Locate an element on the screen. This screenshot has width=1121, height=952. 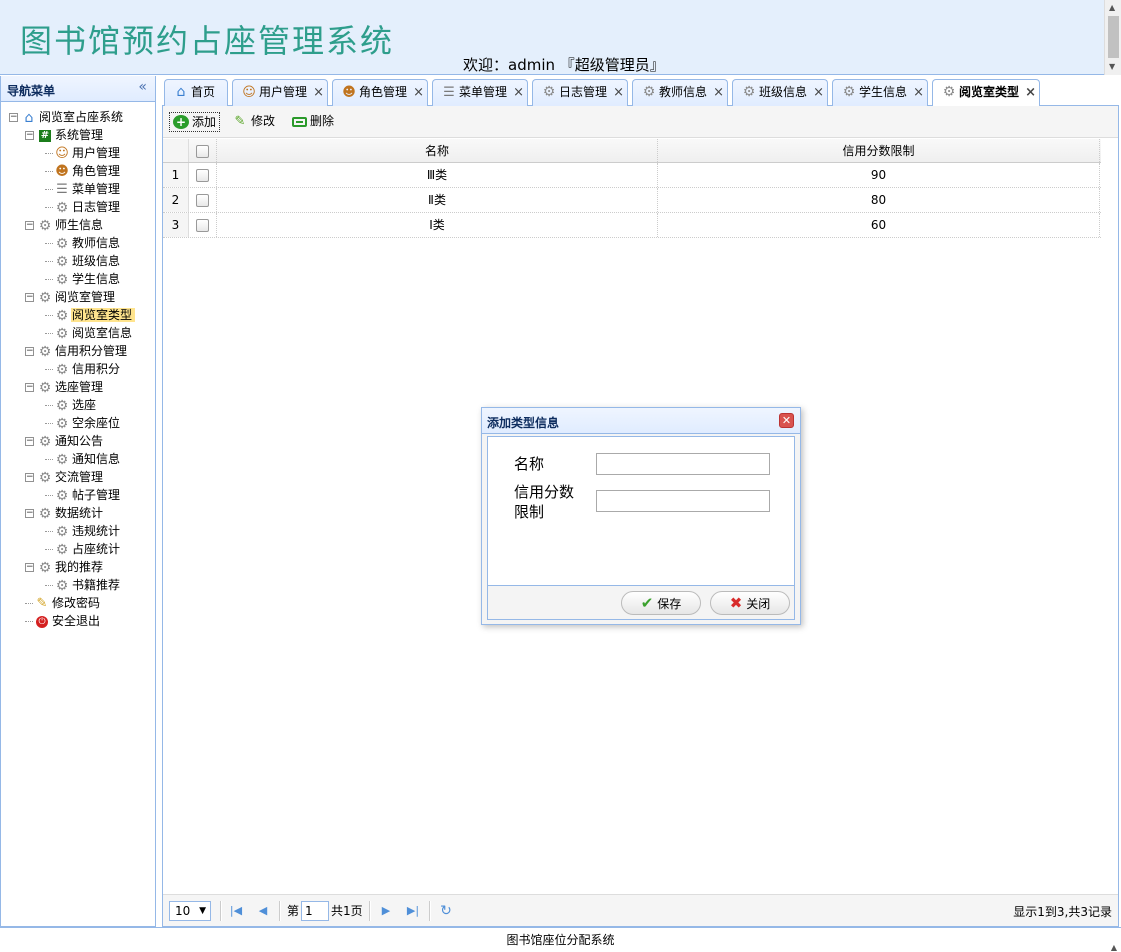
nav-item: ⚙ 日志管理 is located at coordinates (78, 207).